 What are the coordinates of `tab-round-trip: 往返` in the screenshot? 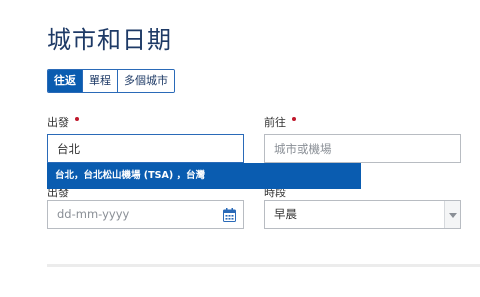 It's located at (65, 81).